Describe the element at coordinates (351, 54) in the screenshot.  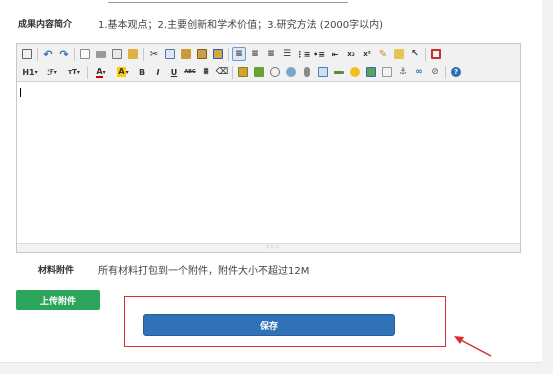
I see `subscript-icon: x₂` at that location.